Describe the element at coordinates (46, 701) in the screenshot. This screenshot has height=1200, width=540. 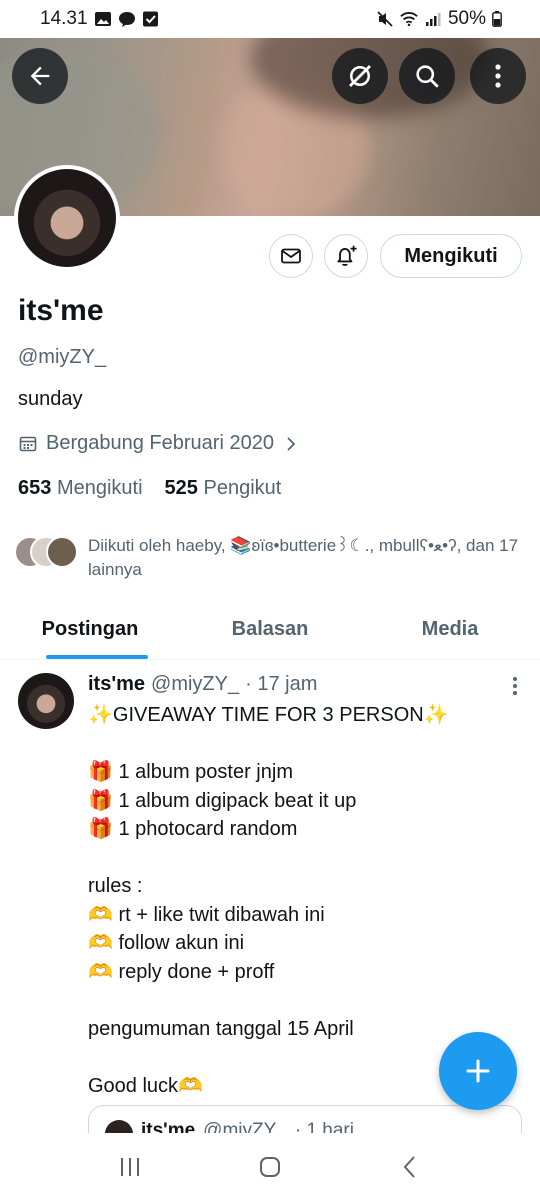
I see `post-author-avatar` at that location.